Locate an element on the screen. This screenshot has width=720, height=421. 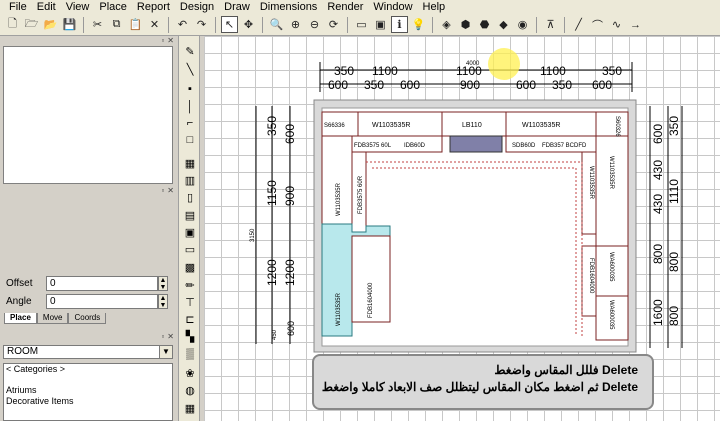
menu-render: Render is located at coordinates (345, 7).